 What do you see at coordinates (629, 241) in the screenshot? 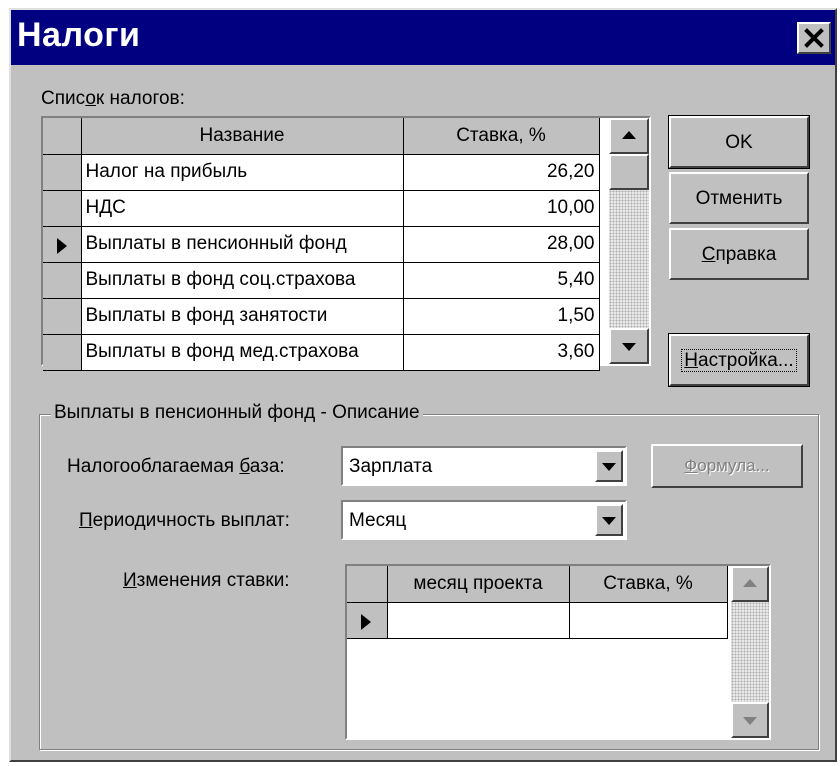
I see `taxes-scrollbar` at bounding box center [629, 241].